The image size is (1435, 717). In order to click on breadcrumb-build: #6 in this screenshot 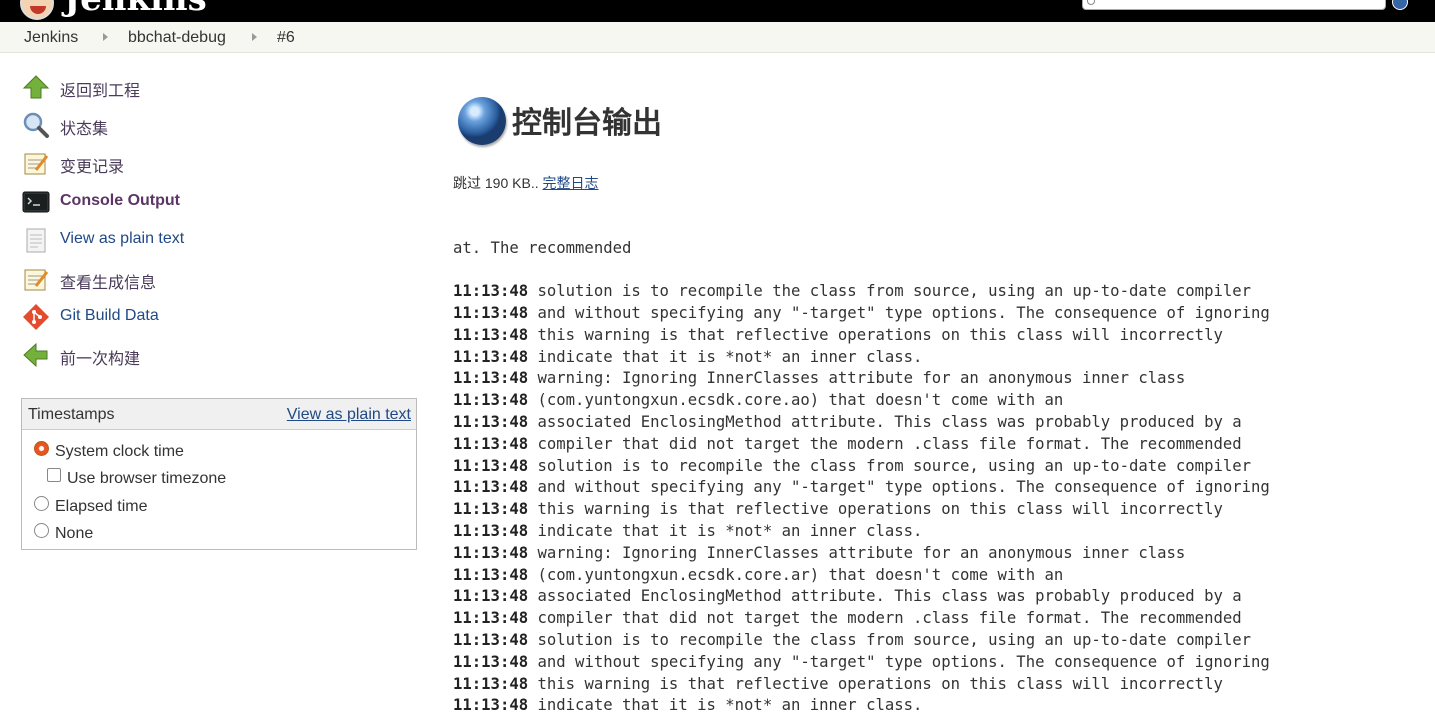, I will do `click(286, 38)`.